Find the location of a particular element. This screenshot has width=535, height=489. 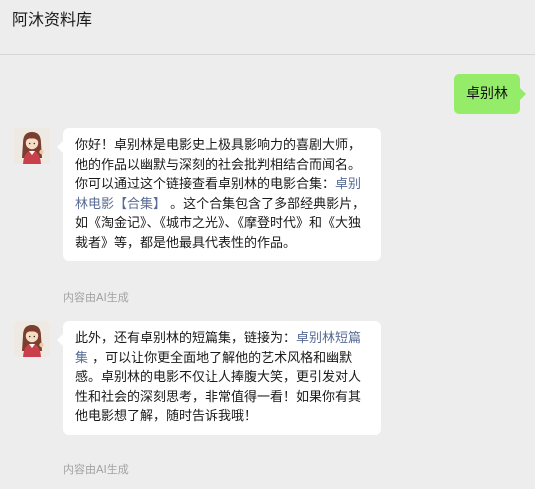

chat-header: 阿沐资料库 is located at coordinates (267, 27).